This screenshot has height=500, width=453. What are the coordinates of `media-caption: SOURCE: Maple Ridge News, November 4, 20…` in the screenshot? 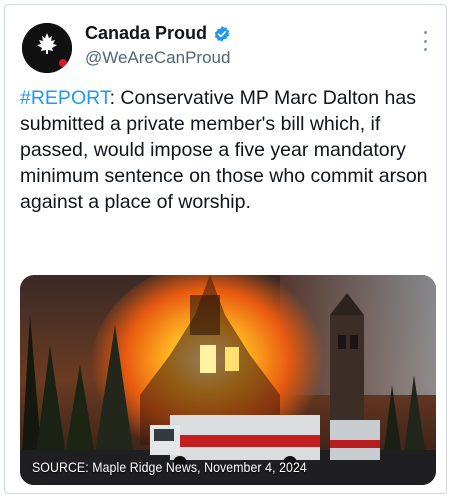 It's located at (169, 467).